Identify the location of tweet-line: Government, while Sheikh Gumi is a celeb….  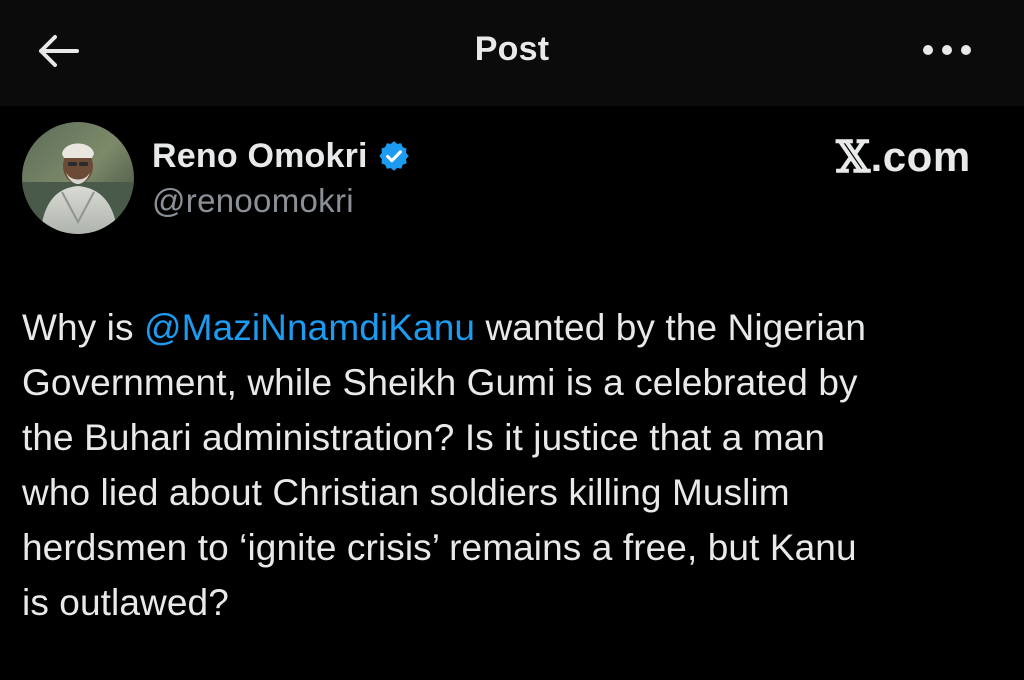
(440, 382).